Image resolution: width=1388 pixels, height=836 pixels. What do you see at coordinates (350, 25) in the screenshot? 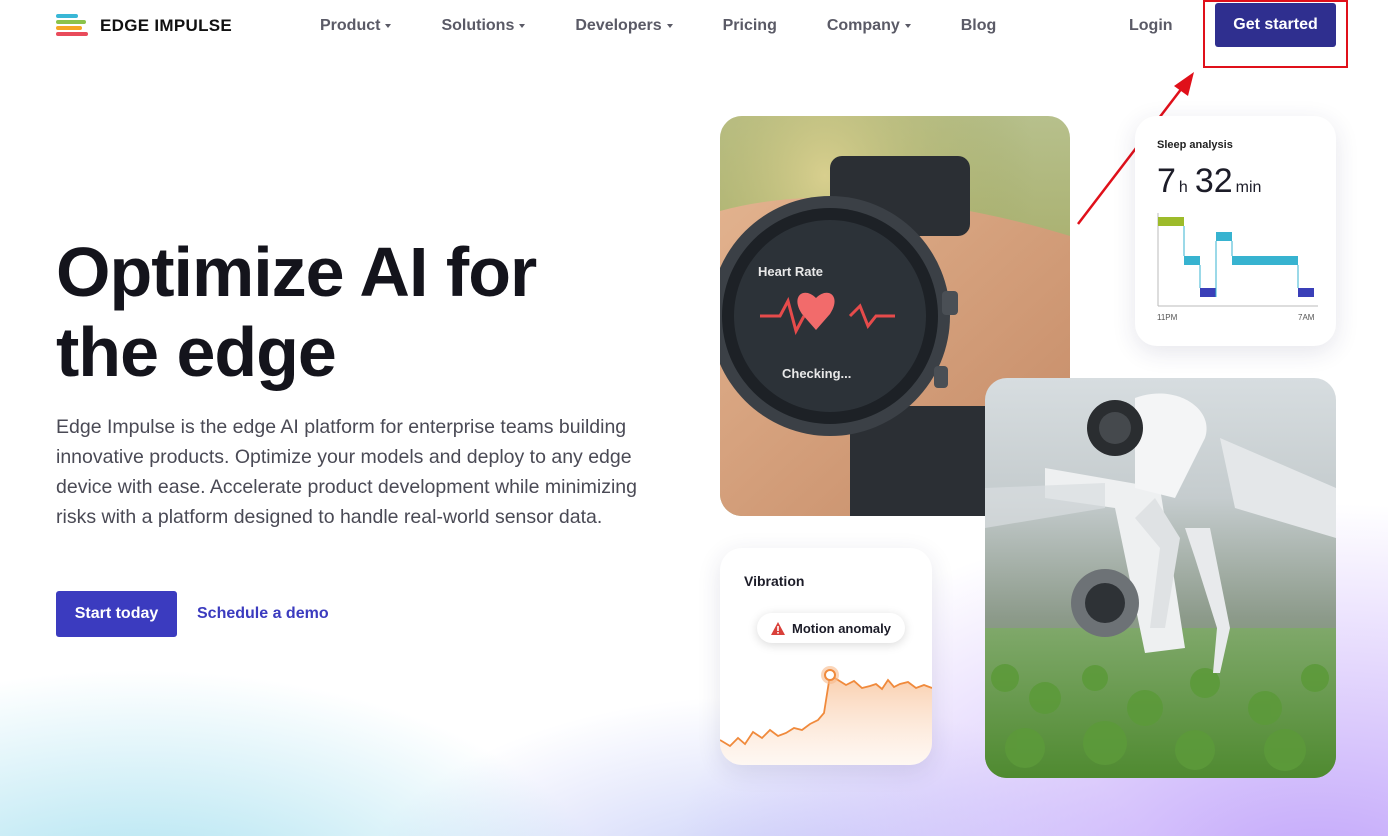
I see `menu-item-label: Product` at bounding box center [350, 25].